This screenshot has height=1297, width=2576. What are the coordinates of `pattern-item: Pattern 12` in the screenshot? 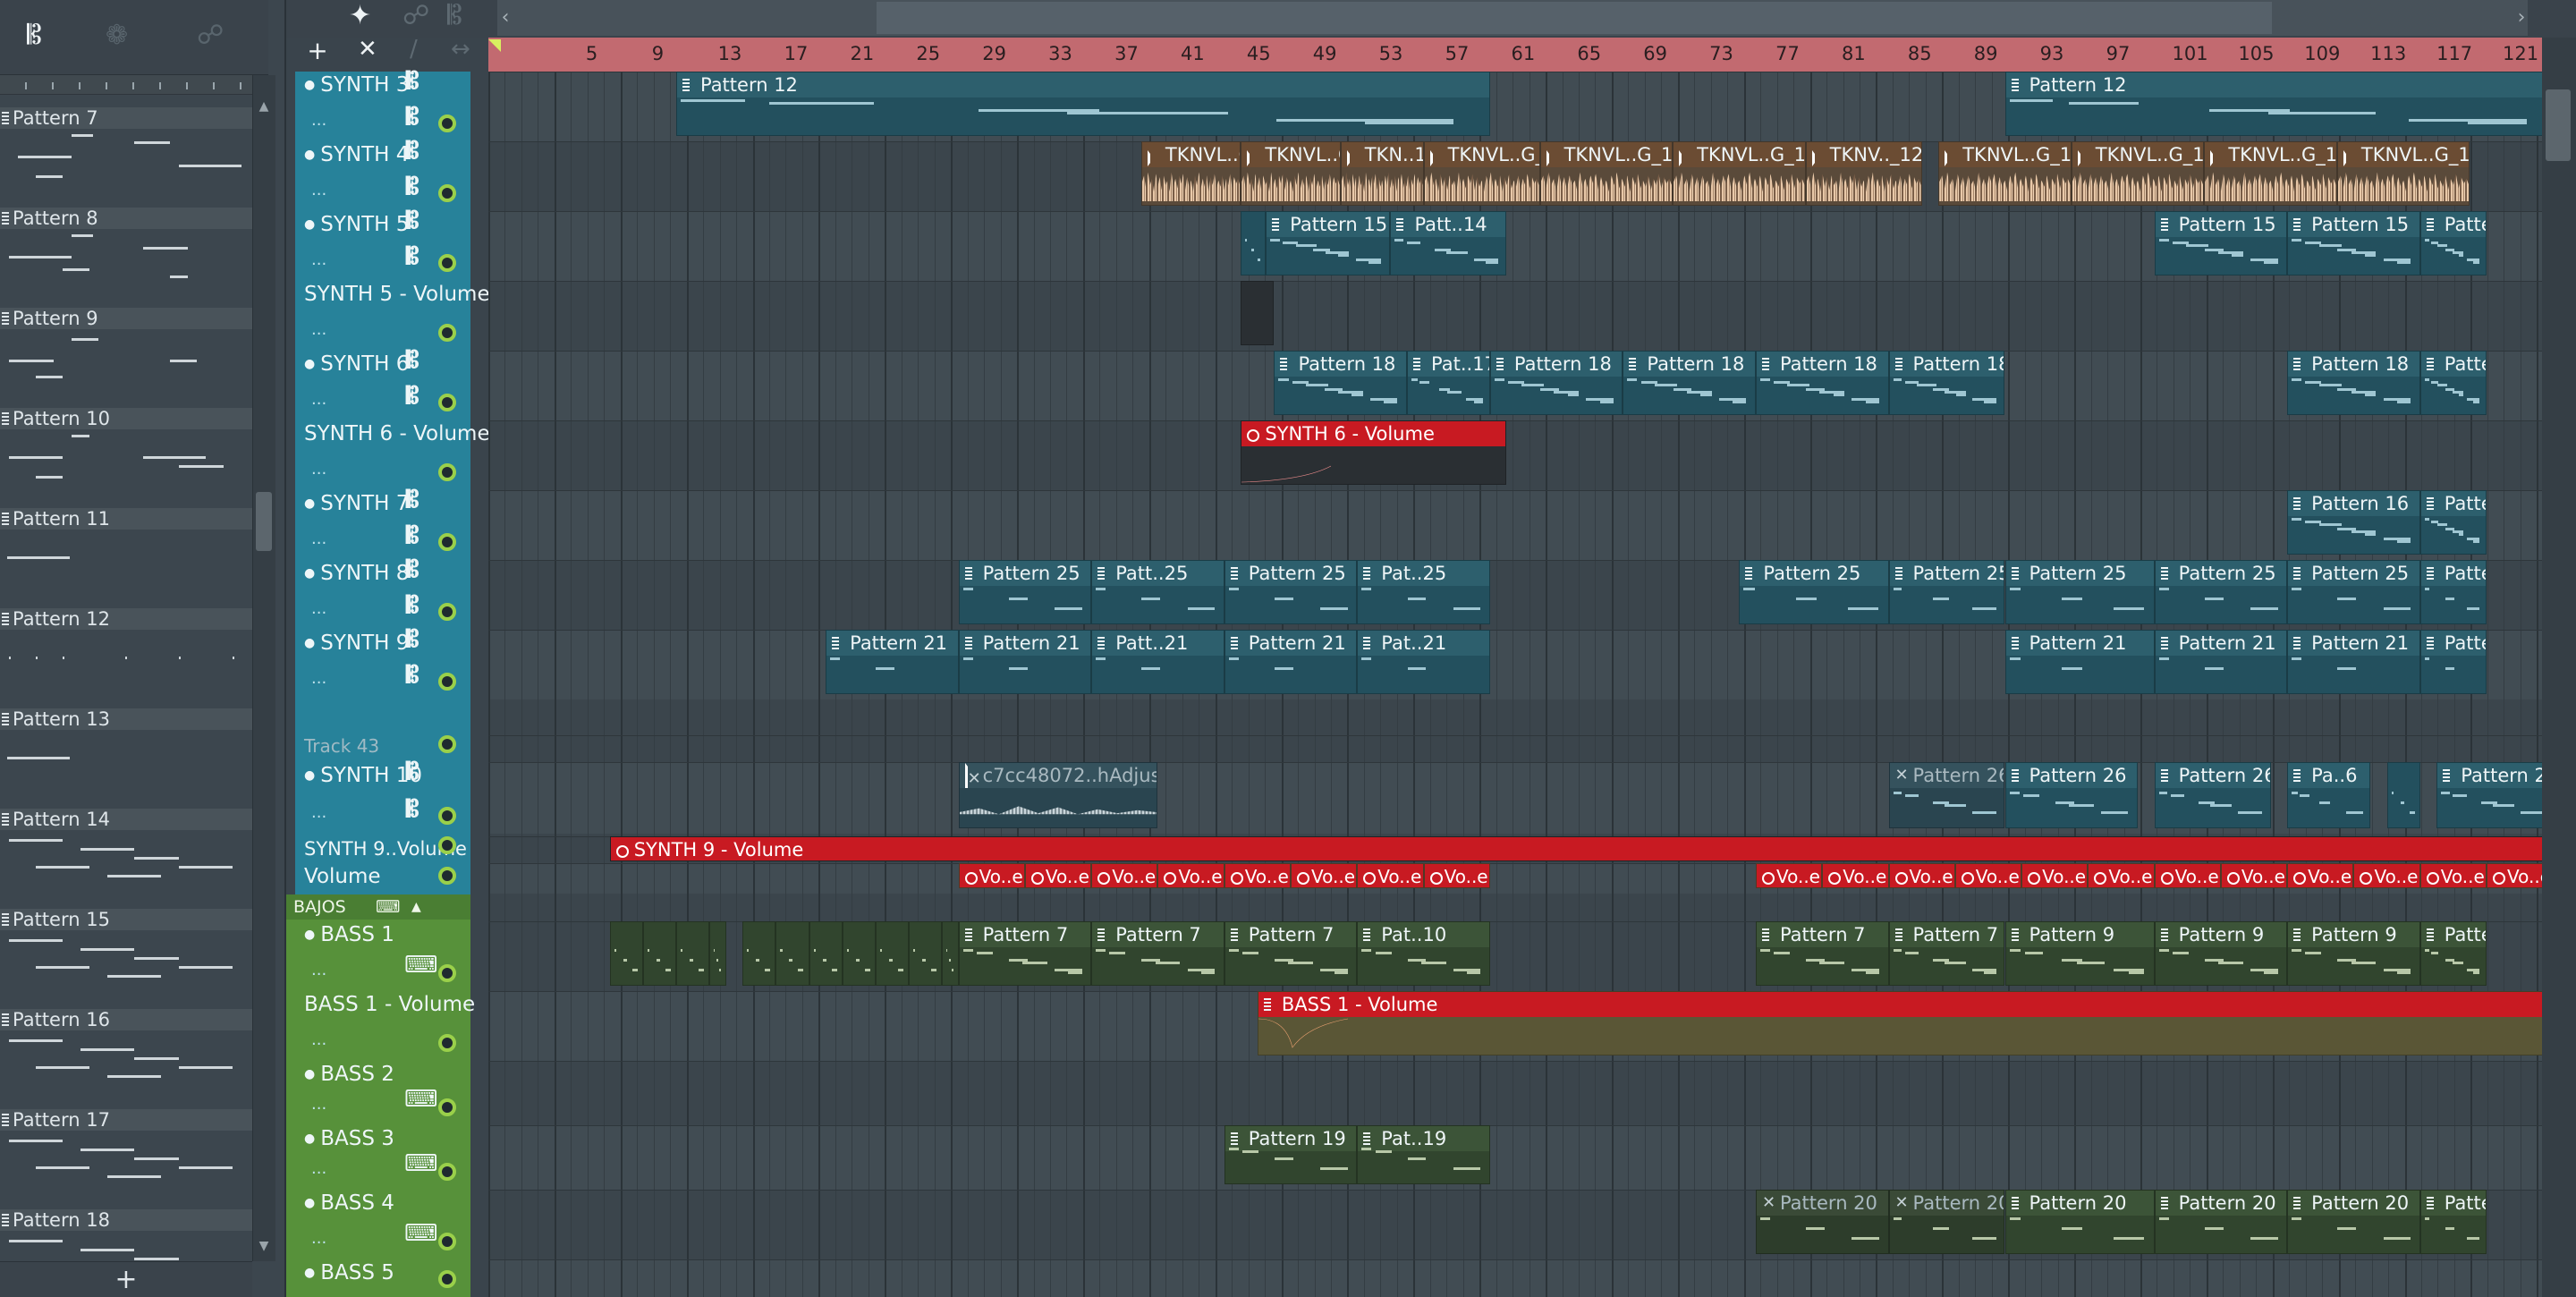 It's located at (126, 658).